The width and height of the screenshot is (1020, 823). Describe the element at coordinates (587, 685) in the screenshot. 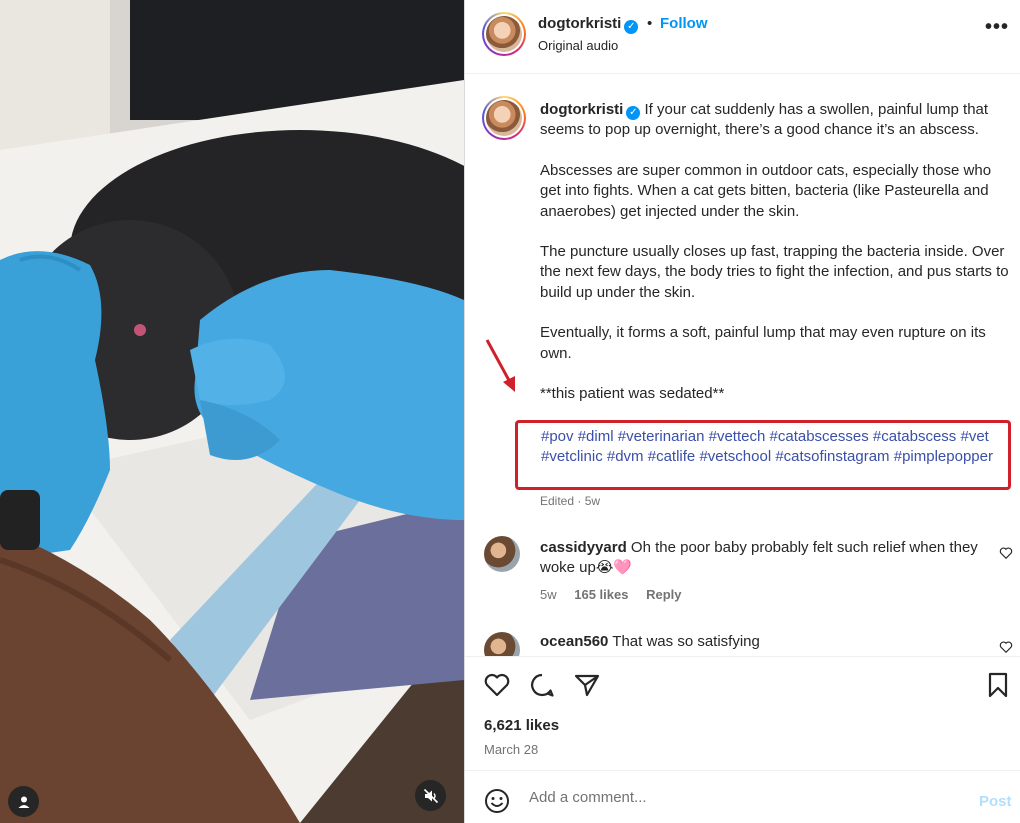

I see `share-send-icon` at that location.